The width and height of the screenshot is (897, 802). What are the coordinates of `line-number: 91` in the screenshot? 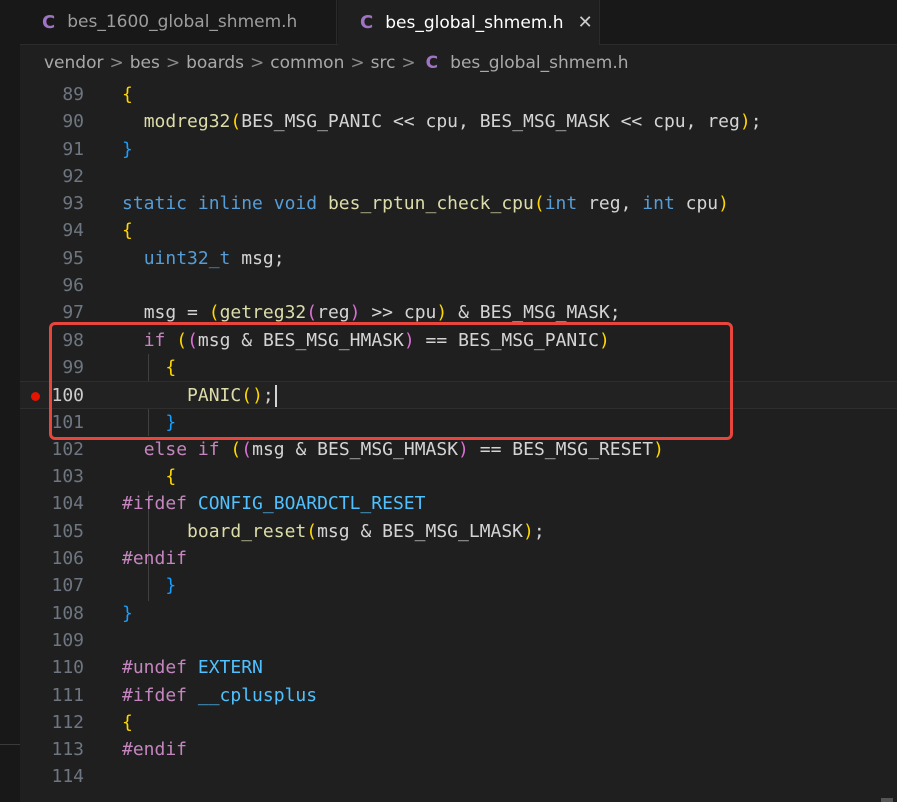 It's located at (73, 149).